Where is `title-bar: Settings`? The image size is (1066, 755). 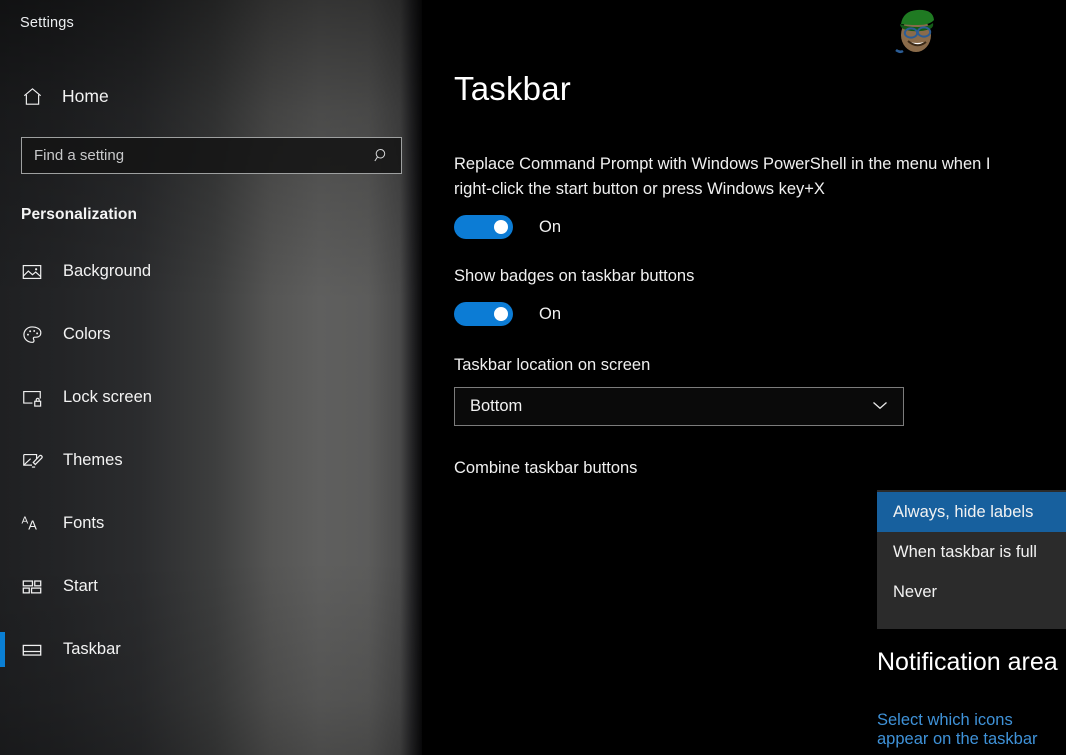
title-bar: Settings is located at coordinates (211, 23).